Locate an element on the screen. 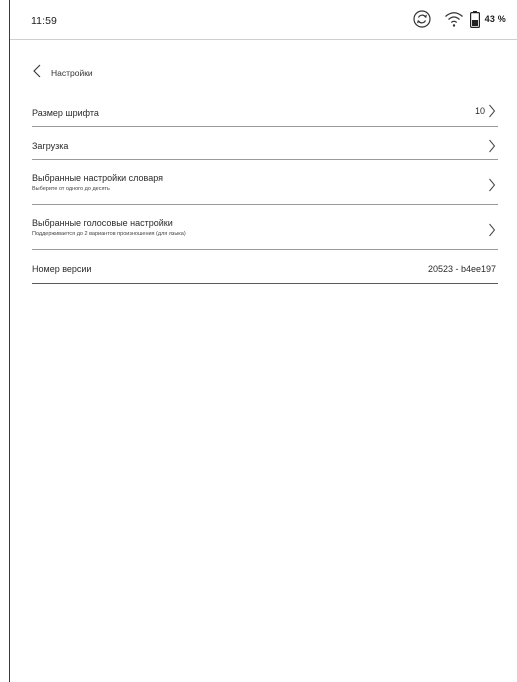 The height and width of the screenshot is (682, 517). setting-label: Выбранные настройки словаря is located at coordinates (97, 178).